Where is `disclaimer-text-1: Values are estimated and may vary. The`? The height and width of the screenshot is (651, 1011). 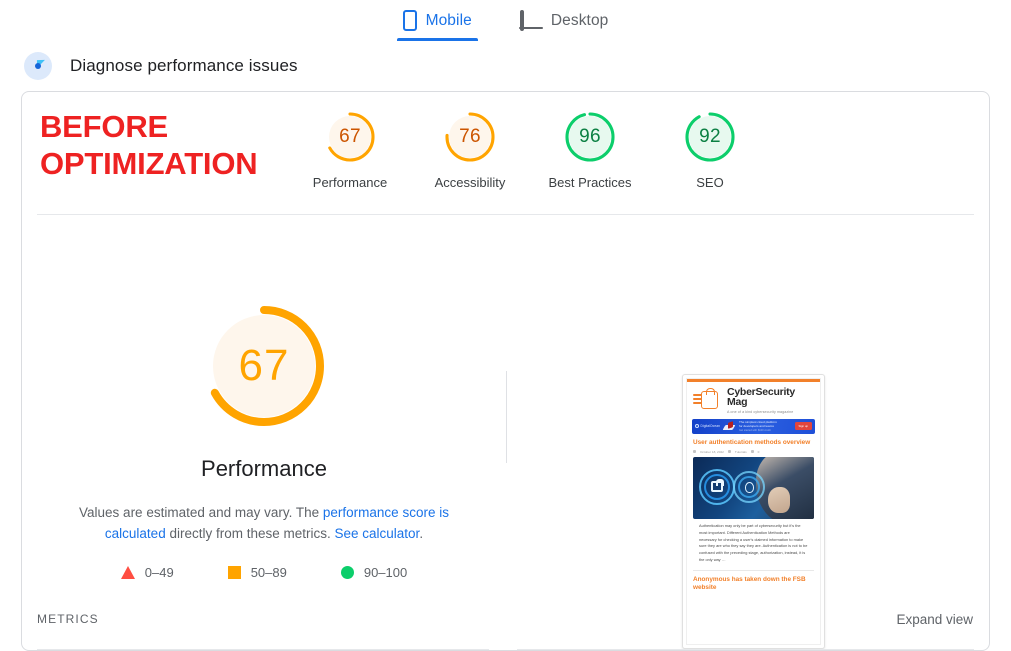 disclaimer-text-1: Values are estimated and may vary. The is located at coordinates (201, 512).